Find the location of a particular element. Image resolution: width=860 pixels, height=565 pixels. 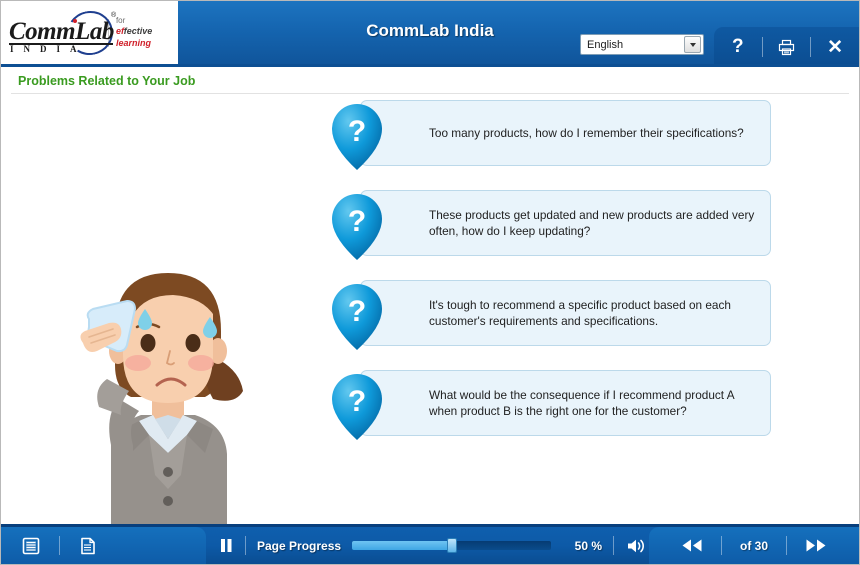

outline-button is located at coordinates (31, 546).